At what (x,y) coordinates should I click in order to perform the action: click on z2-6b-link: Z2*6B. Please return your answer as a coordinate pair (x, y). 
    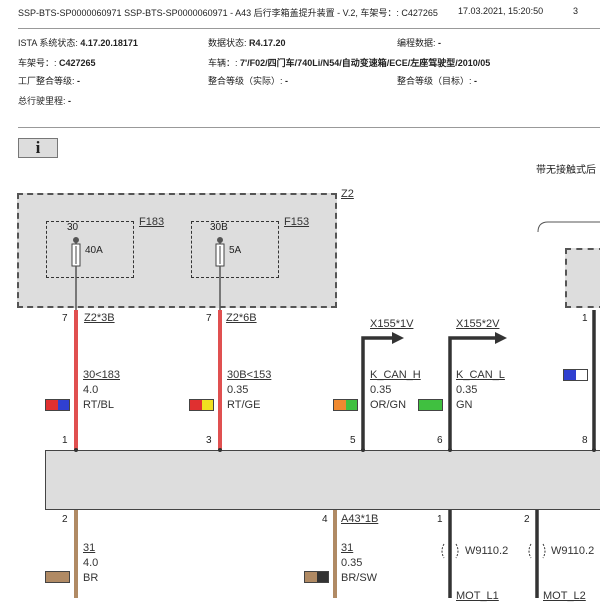
    Looking at the image, I should click on (241, 318).